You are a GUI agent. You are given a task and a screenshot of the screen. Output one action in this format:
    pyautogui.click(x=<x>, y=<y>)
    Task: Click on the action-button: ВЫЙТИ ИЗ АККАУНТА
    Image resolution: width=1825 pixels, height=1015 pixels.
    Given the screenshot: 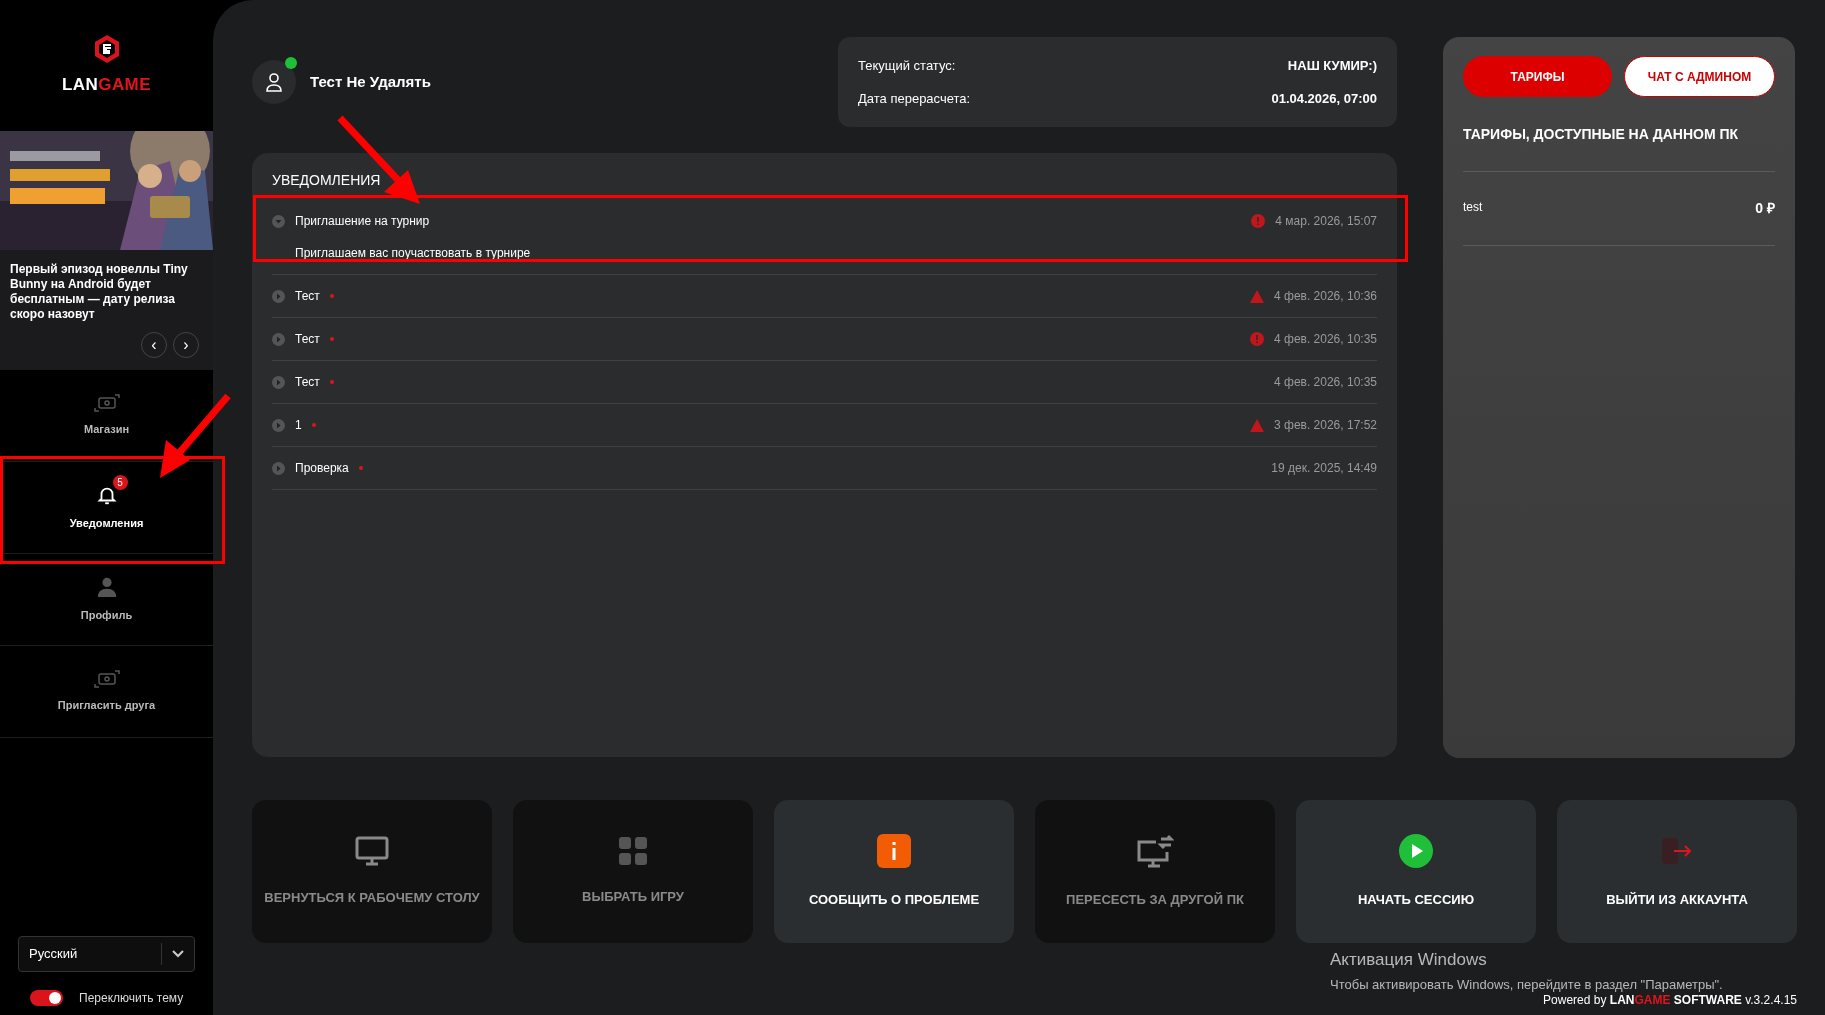 What is the action you would take?
    pyautogui.click(x=1677, y=871)
    